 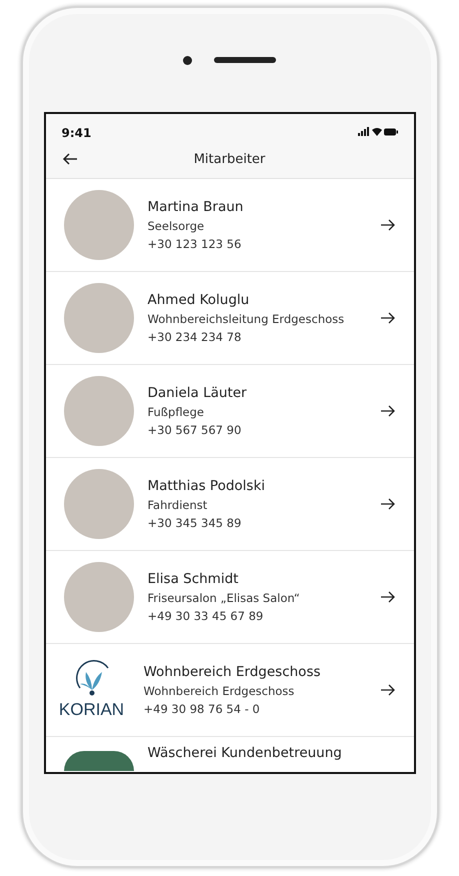 I want to click on contact-phone: +30 234 234 78, so click(x=195, y=337).